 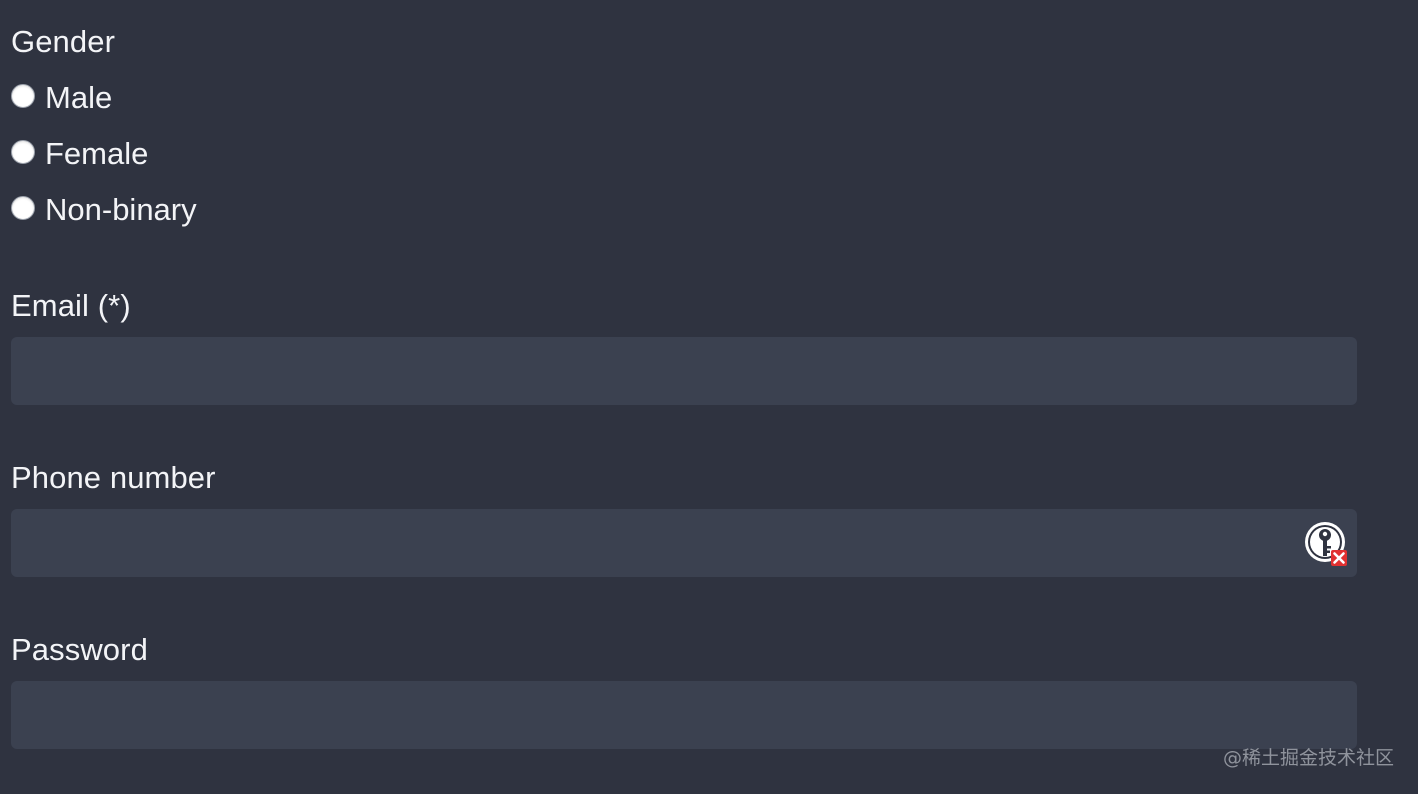 I want to click on non-binary-radio-label: Non-binary, so click(x=121, y=210).